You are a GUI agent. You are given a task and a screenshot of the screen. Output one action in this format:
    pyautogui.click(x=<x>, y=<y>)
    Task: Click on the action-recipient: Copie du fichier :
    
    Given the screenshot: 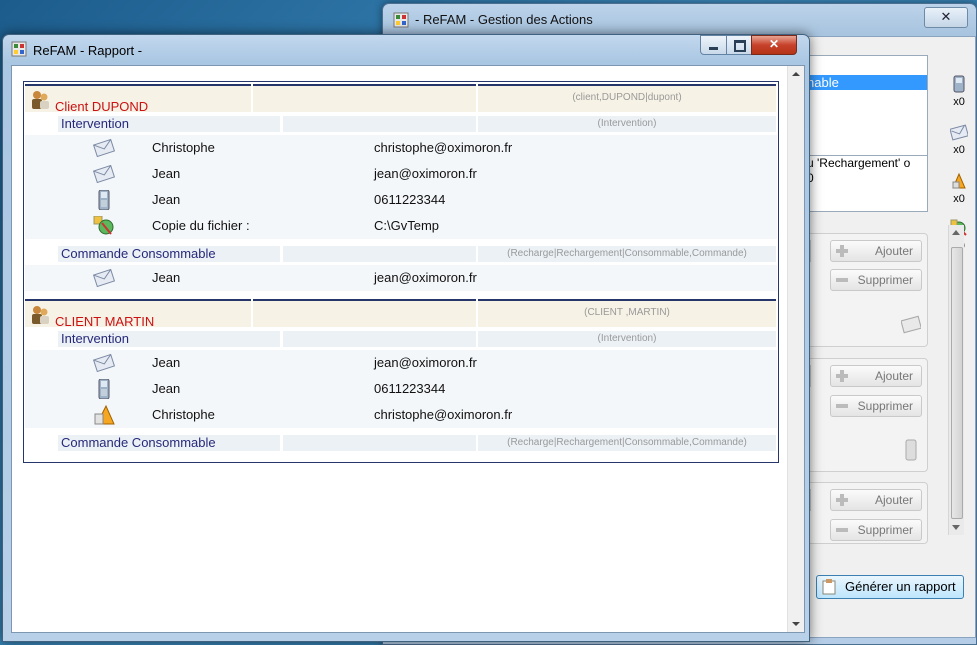 What is the action you would take?
    pyautogui.click(x=201, y=225)
    